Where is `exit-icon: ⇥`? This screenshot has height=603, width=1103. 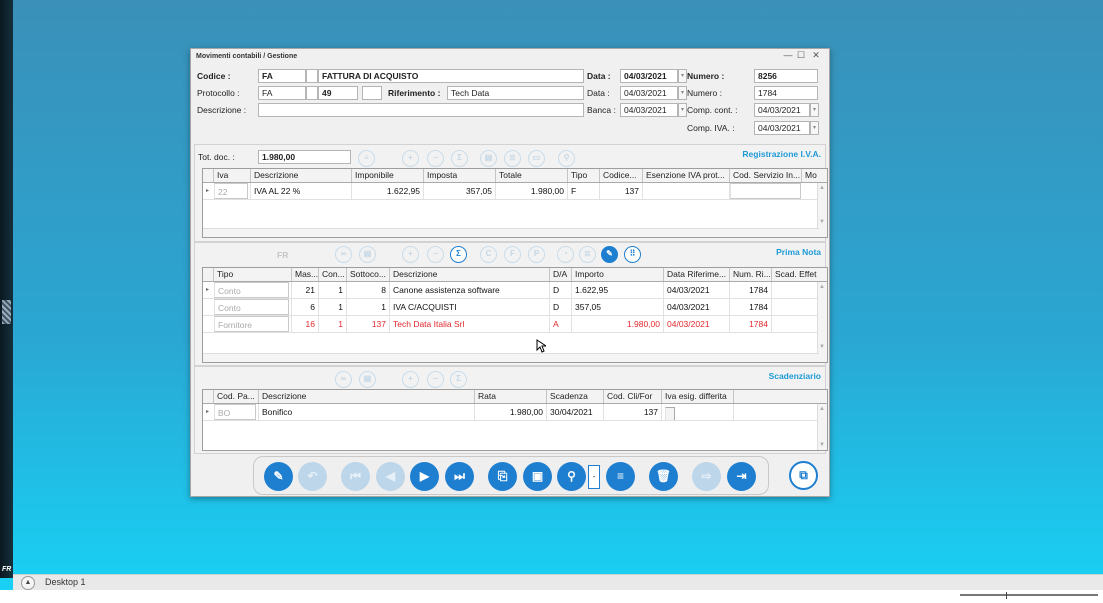
exit-icon: ⇥ is located at coordinates (741, 476).